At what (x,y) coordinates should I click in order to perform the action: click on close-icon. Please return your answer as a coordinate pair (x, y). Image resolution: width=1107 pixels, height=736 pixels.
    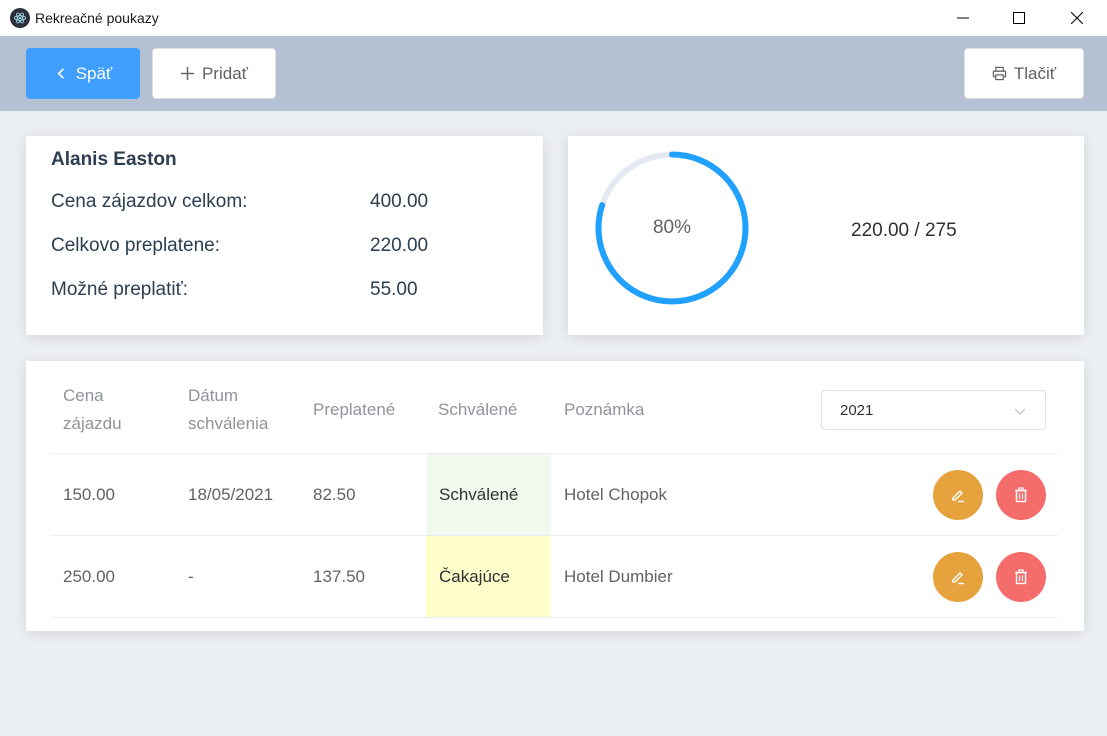
    Looking at the image, I should click on (1077, 18).